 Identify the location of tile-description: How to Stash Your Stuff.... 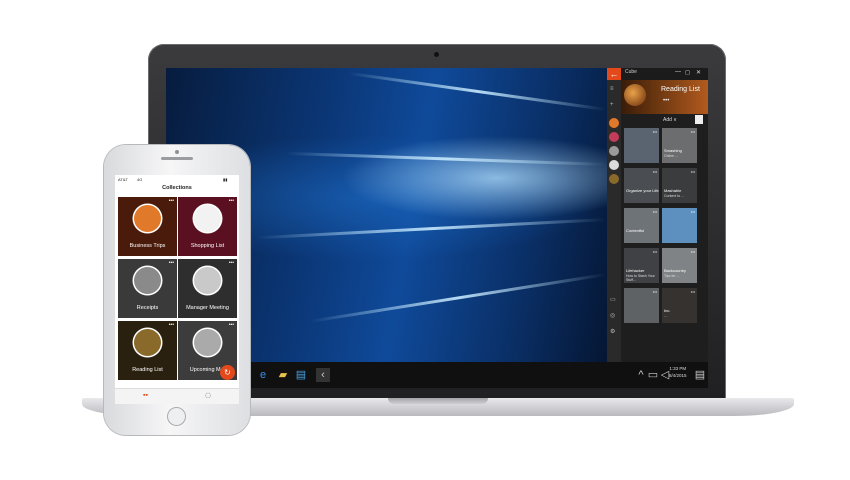
(640, 278).